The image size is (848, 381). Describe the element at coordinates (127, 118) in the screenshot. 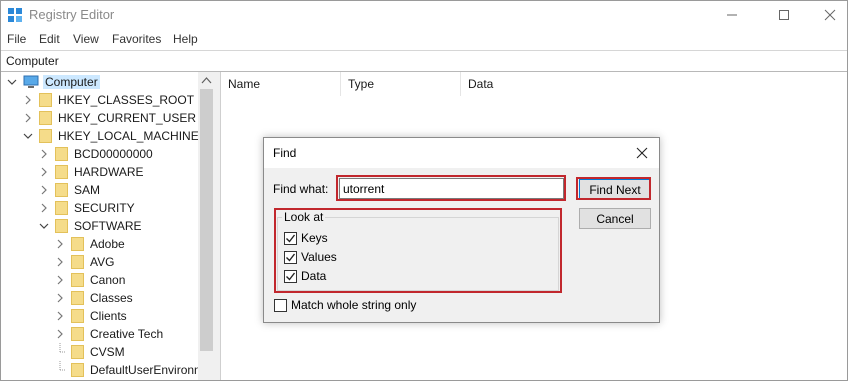

I see `tree-item-label: HKEY_CURRENT_USER` at that location.